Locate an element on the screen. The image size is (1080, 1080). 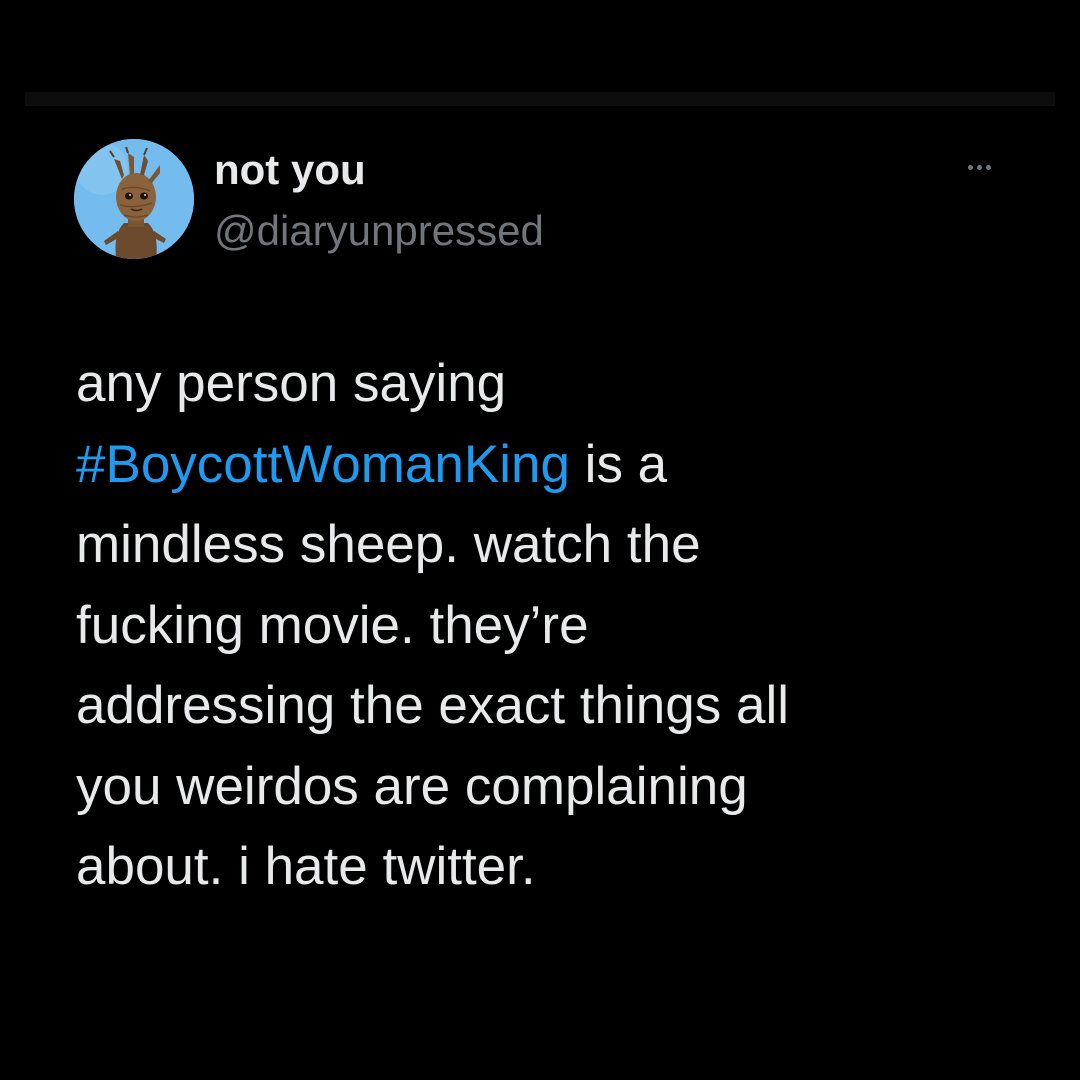
tweet-line: #BoycottWomanKing is a is located at coordinates (556, 465).